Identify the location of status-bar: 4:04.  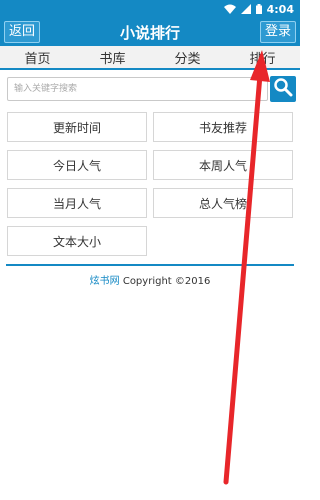
(150, 9).